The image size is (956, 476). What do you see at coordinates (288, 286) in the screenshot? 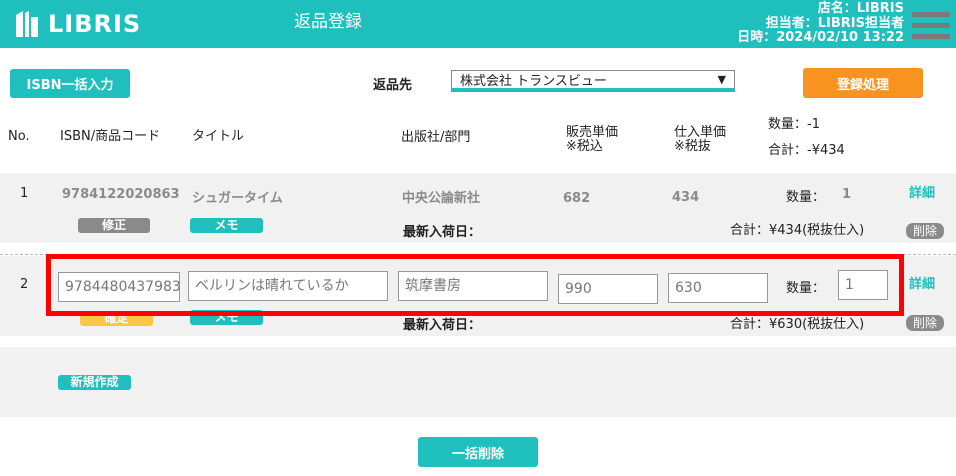
I see `title-input: ベルリンは晴れているか` at bounding box center [288, 286].